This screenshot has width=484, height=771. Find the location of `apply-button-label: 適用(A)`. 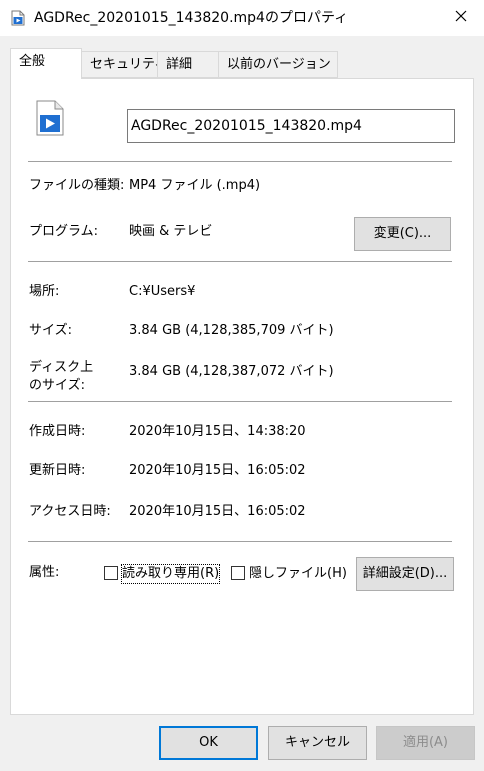

apply-button-label: 適用(A) is located at coordinates (425, 742).